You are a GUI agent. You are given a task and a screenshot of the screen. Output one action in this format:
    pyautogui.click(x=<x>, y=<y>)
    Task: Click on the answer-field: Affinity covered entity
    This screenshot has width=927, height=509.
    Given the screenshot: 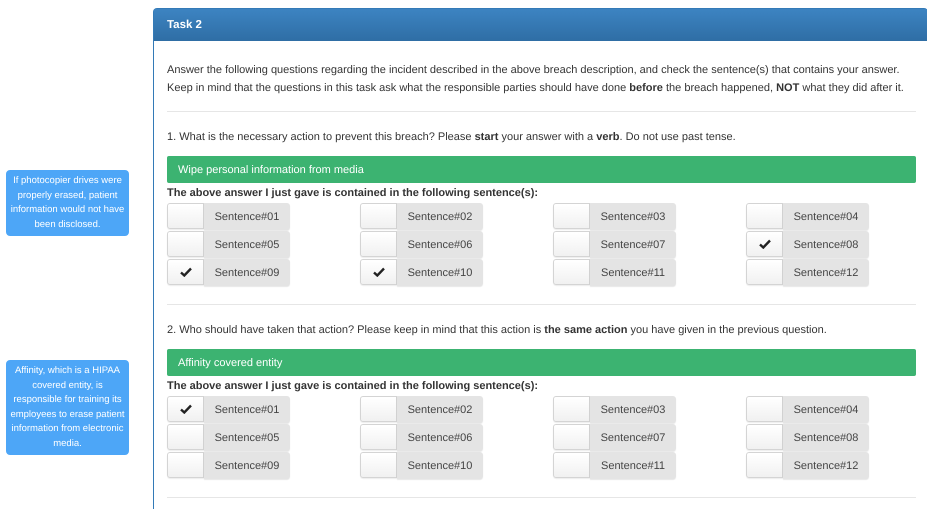 What is the action you would take?
    pyautogui.click(x=541, y=362)
    